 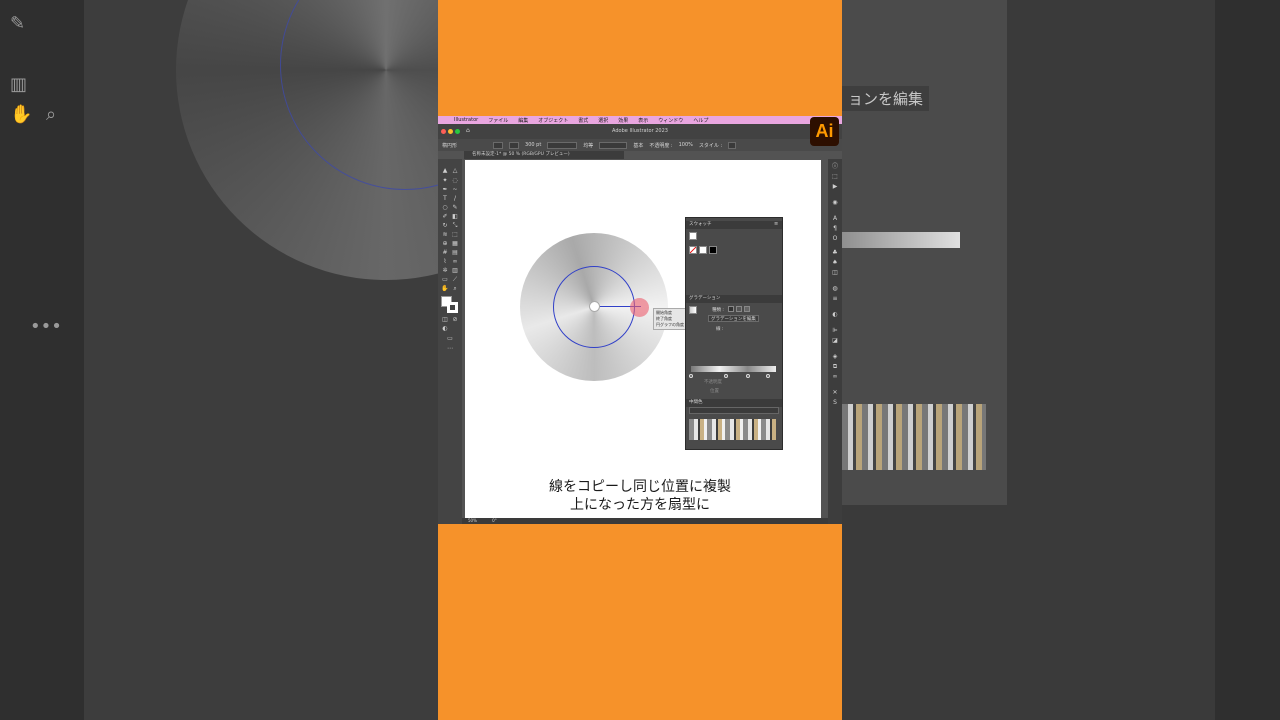 What do you see at coordinates (498, 120) in the screenshot?
I see `menu-item-file: ファイル` at bounding box center [498, 120].